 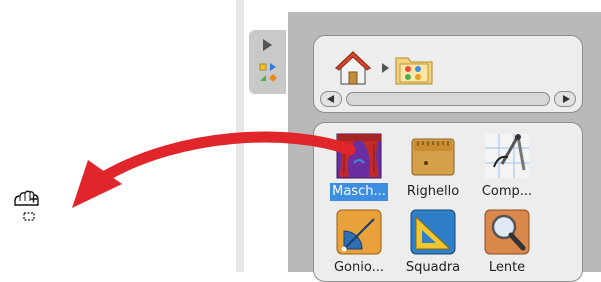 What do you see at coordinates (414, 68) in the screenshot?
I see `tools-folder-icon` at bounding box center [414, 68].